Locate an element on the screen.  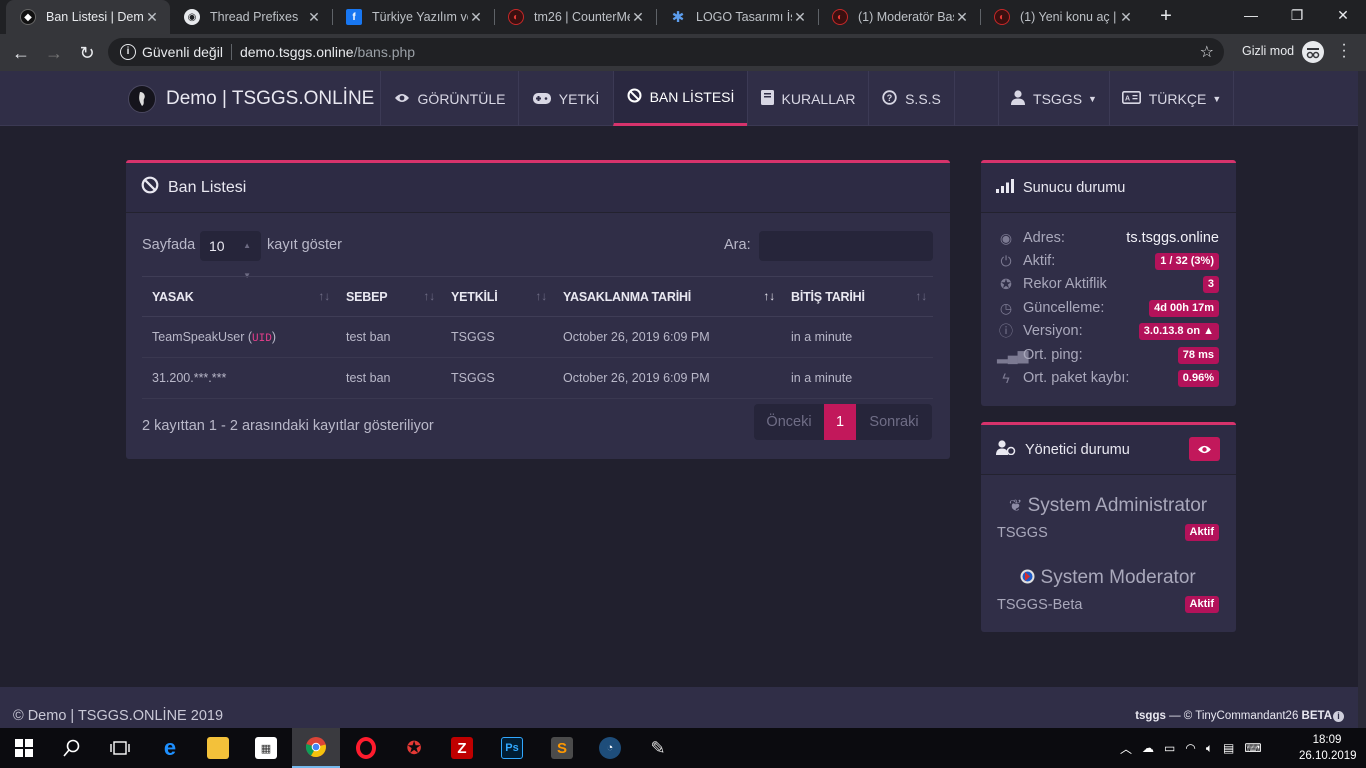
nav-item-kurallar: KURALLAR is located at coordinates (807, 98).